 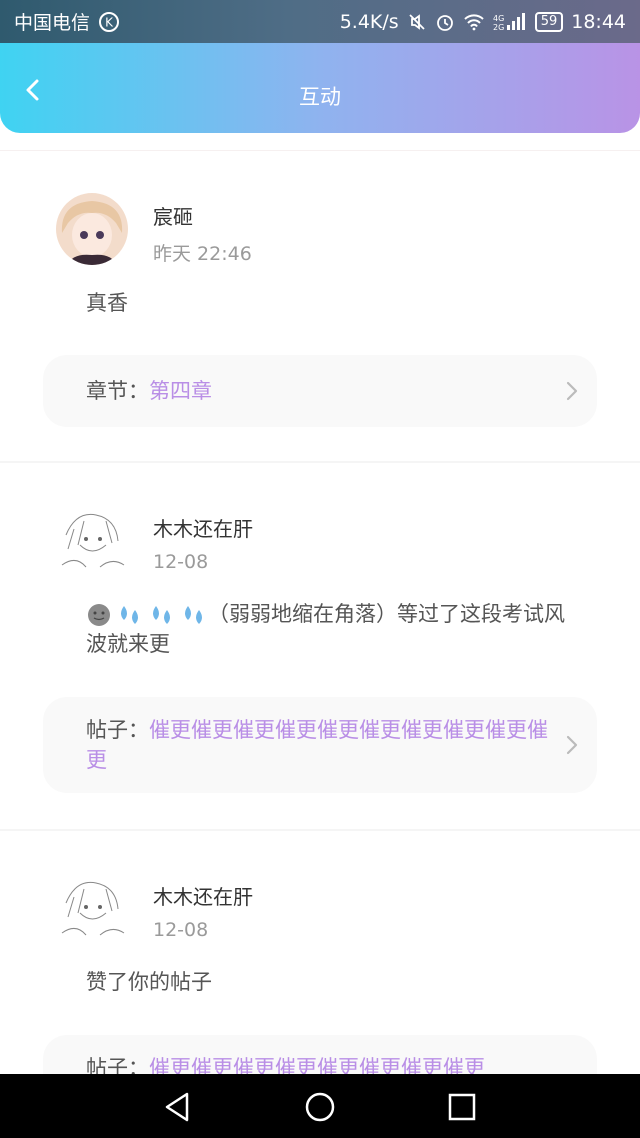 I want to click on carrier-label: 中国电信, so click(x=52, y=23).